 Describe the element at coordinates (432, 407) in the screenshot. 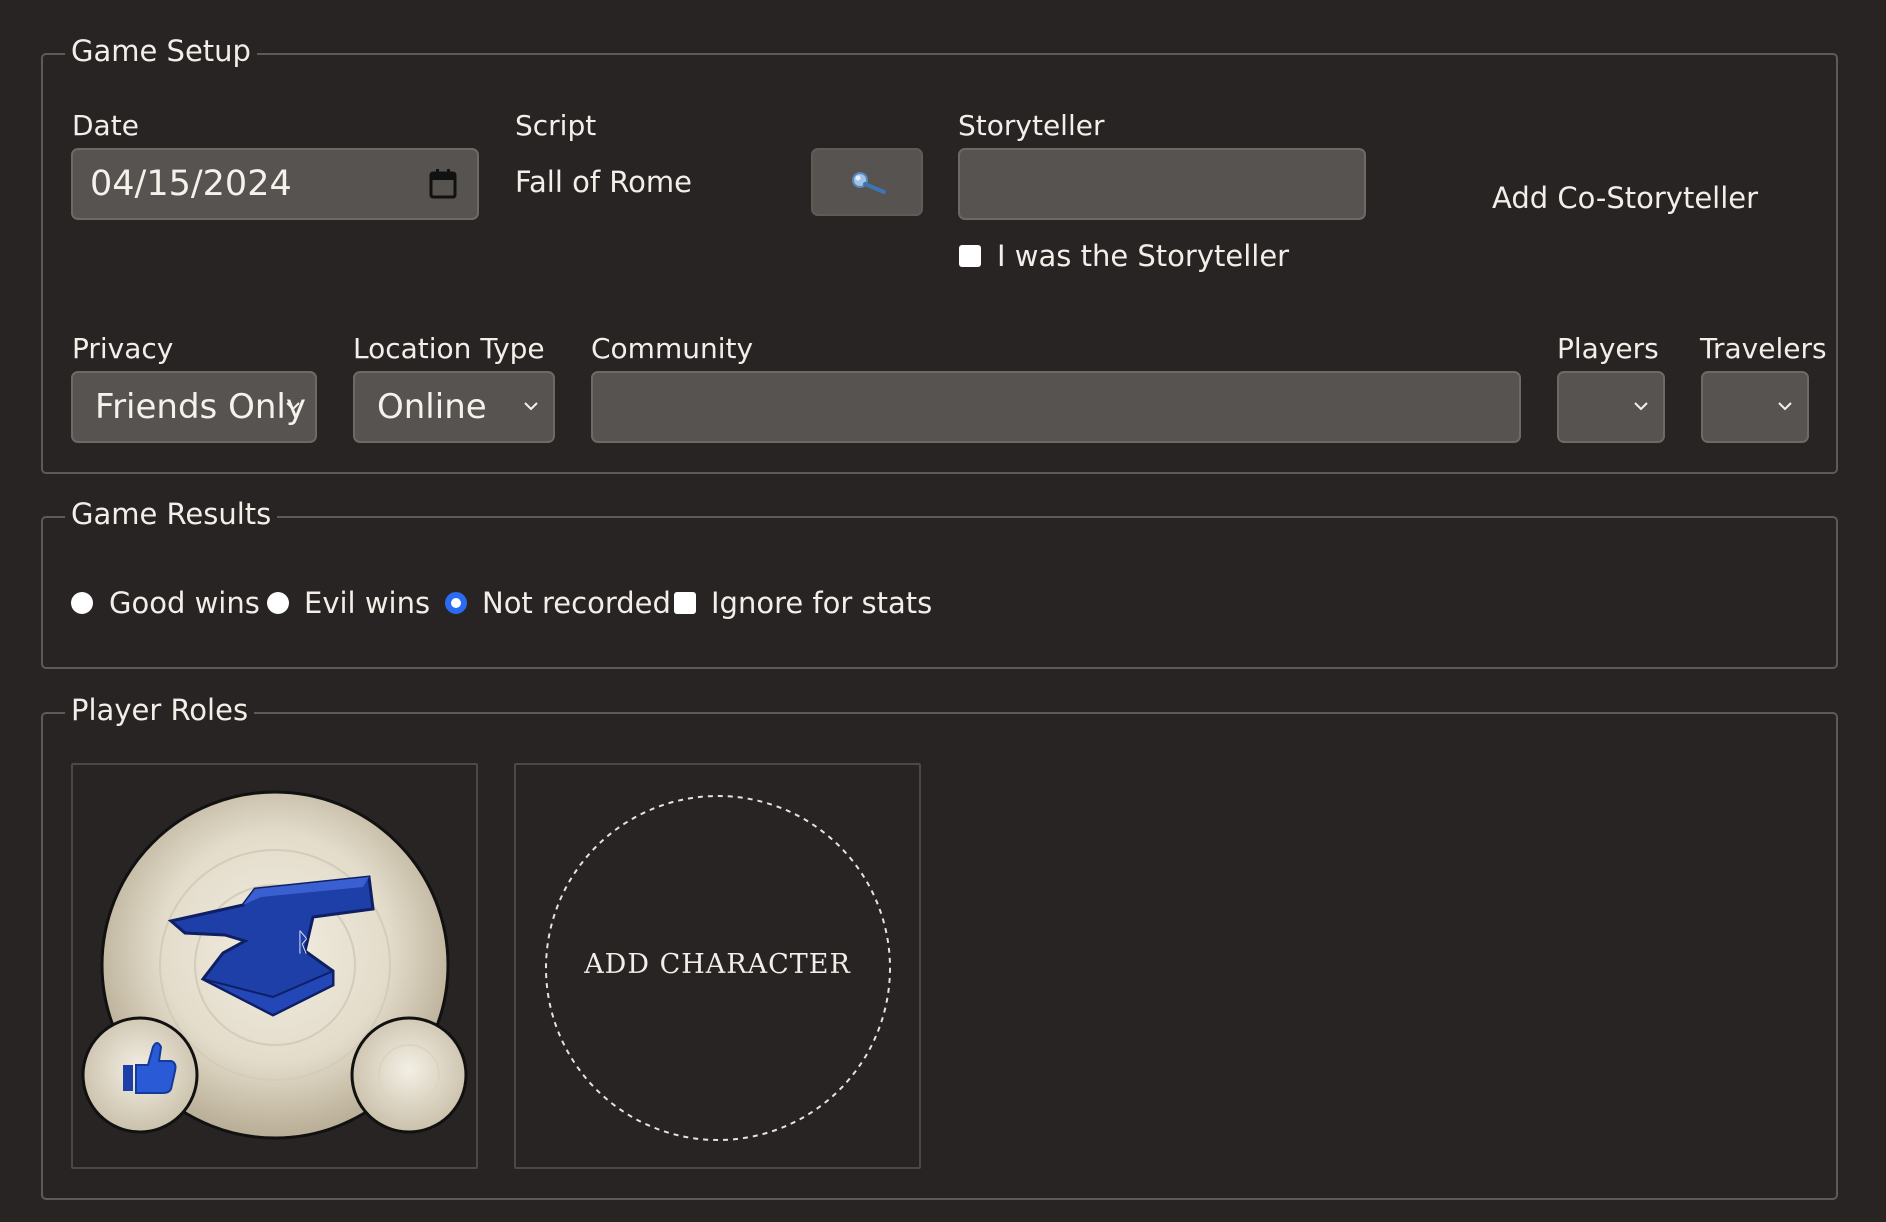

I see `location-type-value: Online` at that location.